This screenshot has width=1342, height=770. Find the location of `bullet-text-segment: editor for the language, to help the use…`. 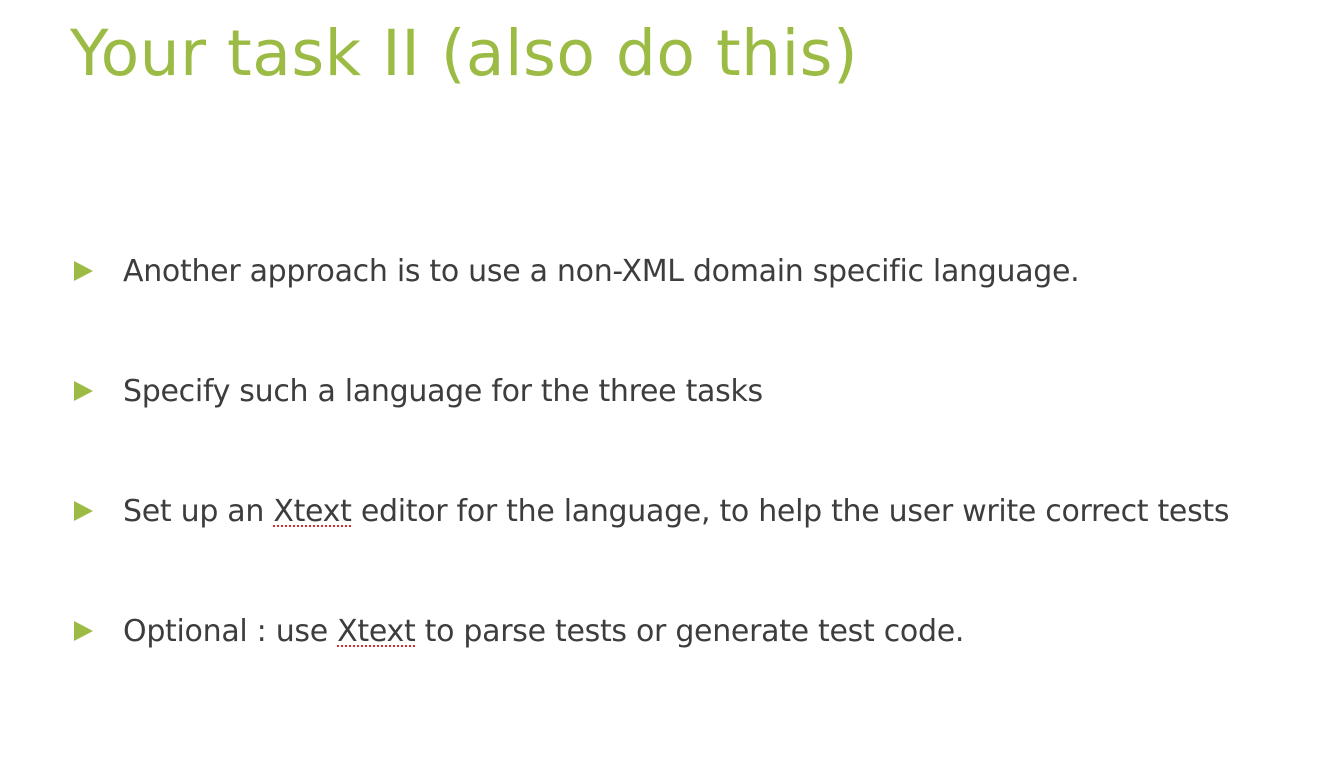

bullet-text-segment: editor for the language, to help the use… is located at coordinates (790, 511).